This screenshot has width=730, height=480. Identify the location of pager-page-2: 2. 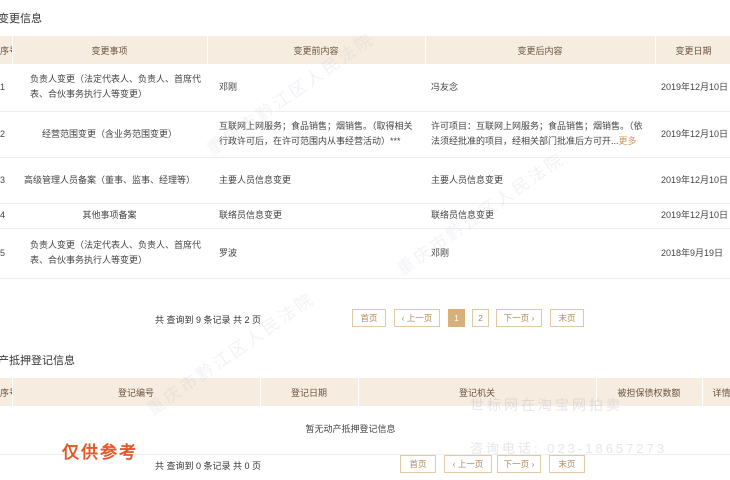
(480, 318).